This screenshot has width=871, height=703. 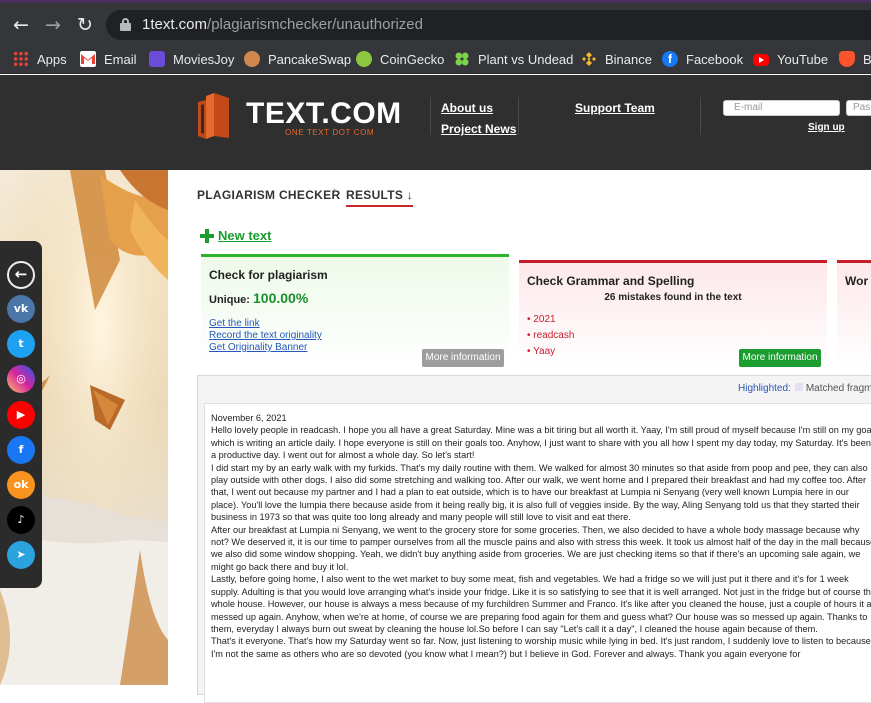 I want to click on youtube-icon: ▶, so click(x=21, y=415).